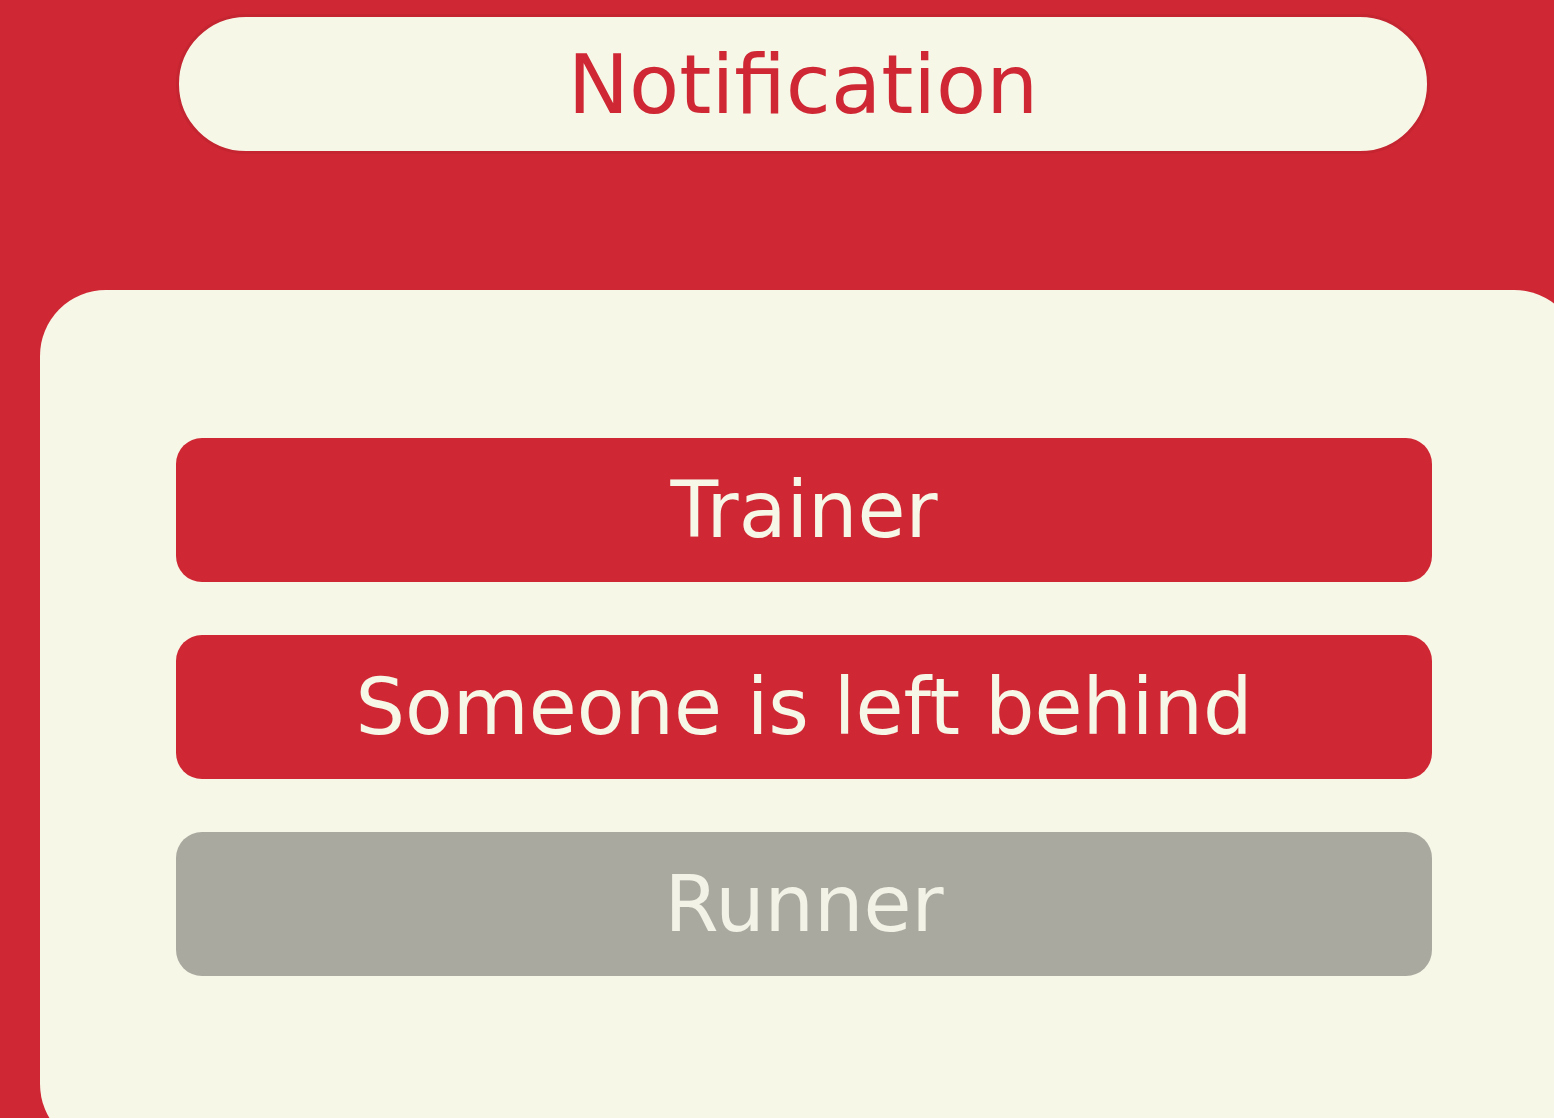  I want to click on notification-title: Notification, so click(803, 84).